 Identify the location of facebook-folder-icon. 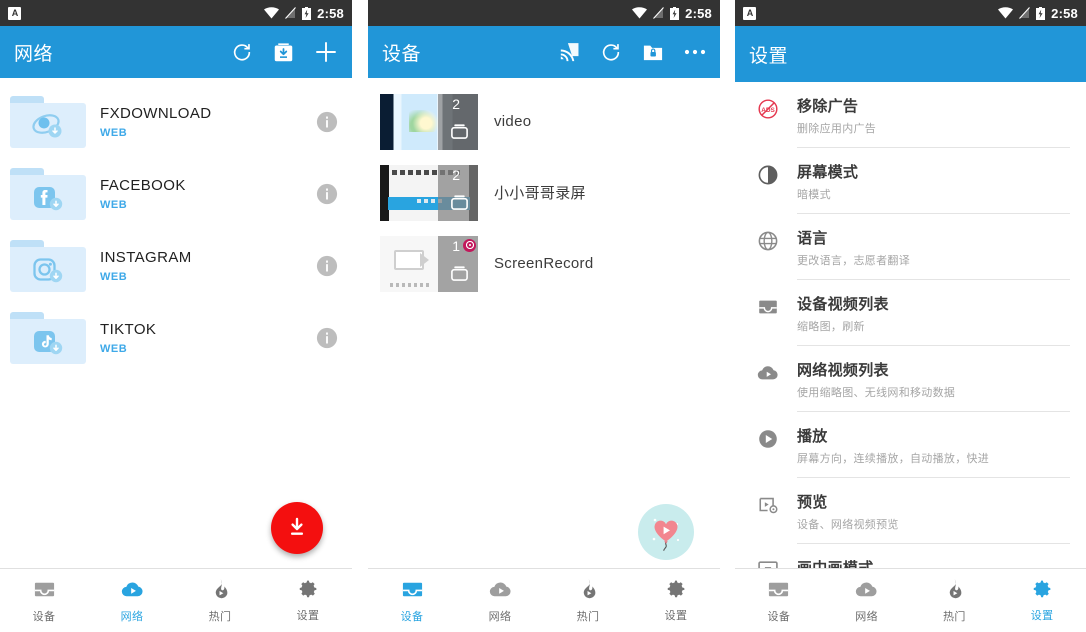
(48, 194).